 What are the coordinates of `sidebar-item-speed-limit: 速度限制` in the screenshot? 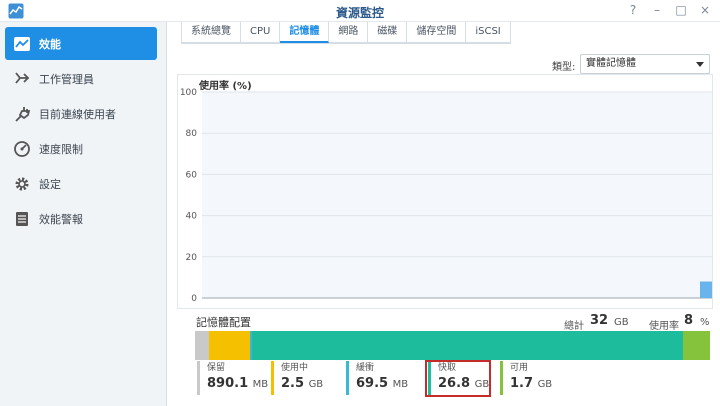 It's located at (81, 148).